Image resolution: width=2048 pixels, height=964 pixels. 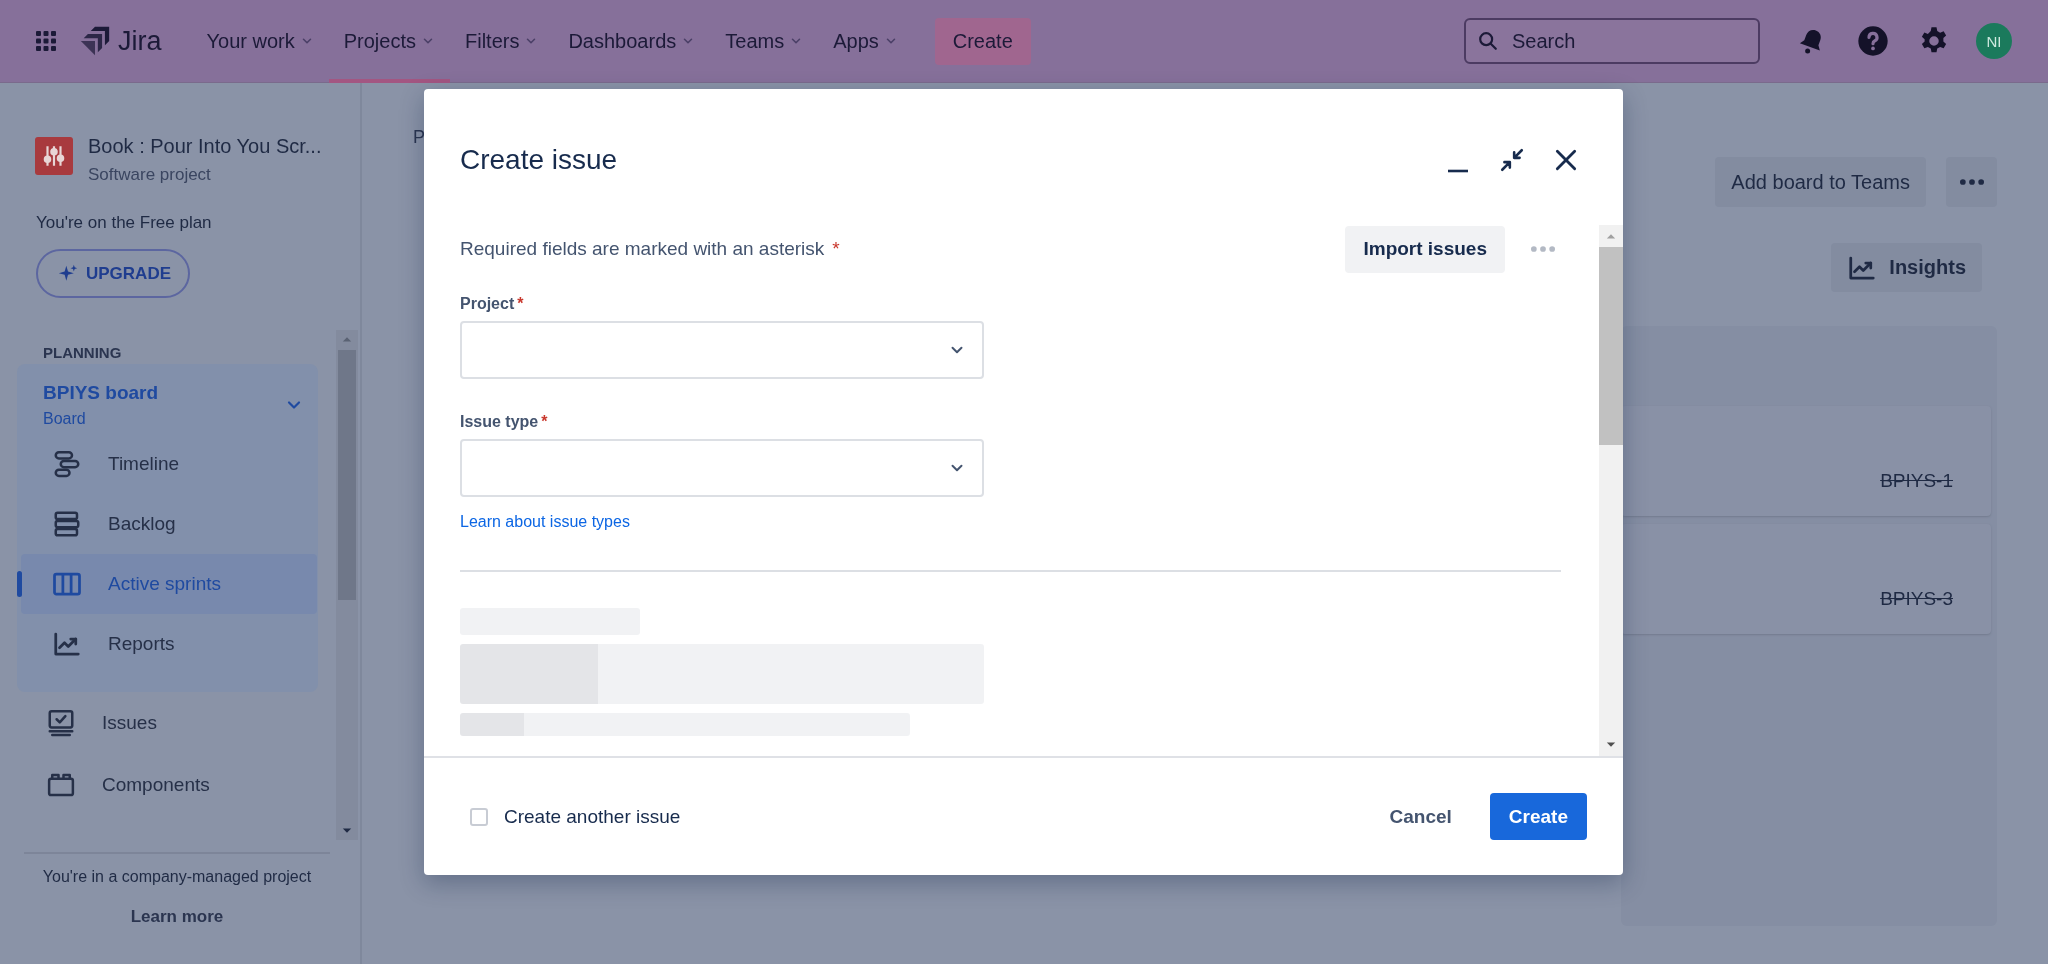 I want to click on add-board-button: Add board to Teams, so click(x=1820, y=182).